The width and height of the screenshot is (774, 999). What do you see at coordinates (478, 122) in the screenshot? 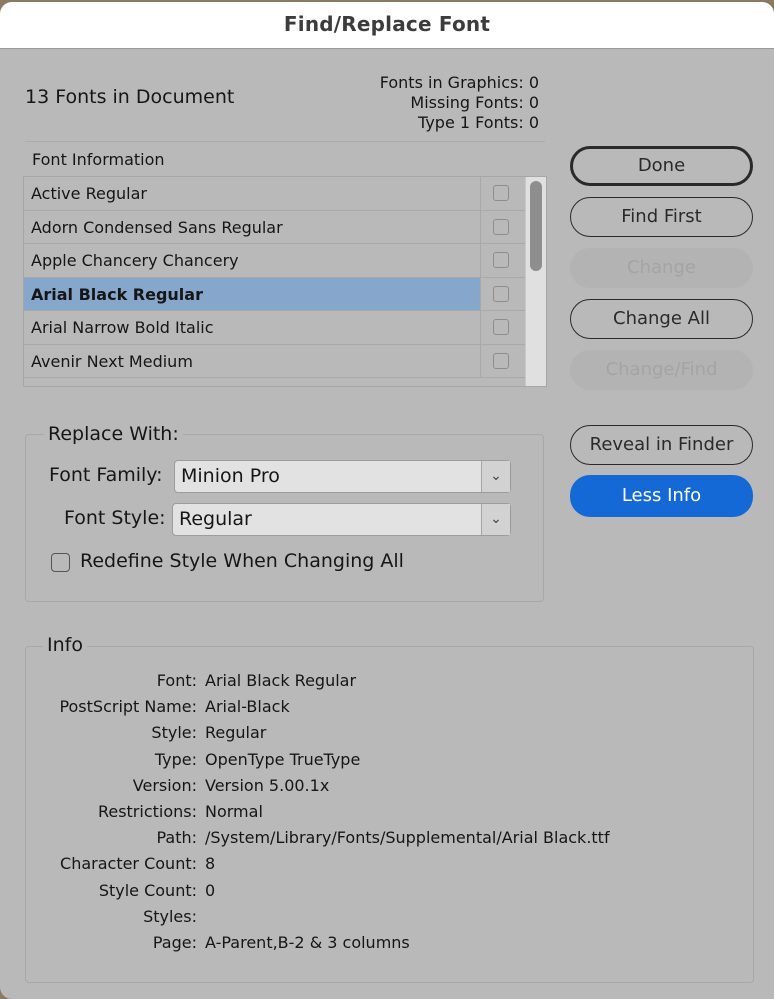
I see `stat-type1-fonts: Type 1 Fonts: 0` at bounding box center [478, 122].